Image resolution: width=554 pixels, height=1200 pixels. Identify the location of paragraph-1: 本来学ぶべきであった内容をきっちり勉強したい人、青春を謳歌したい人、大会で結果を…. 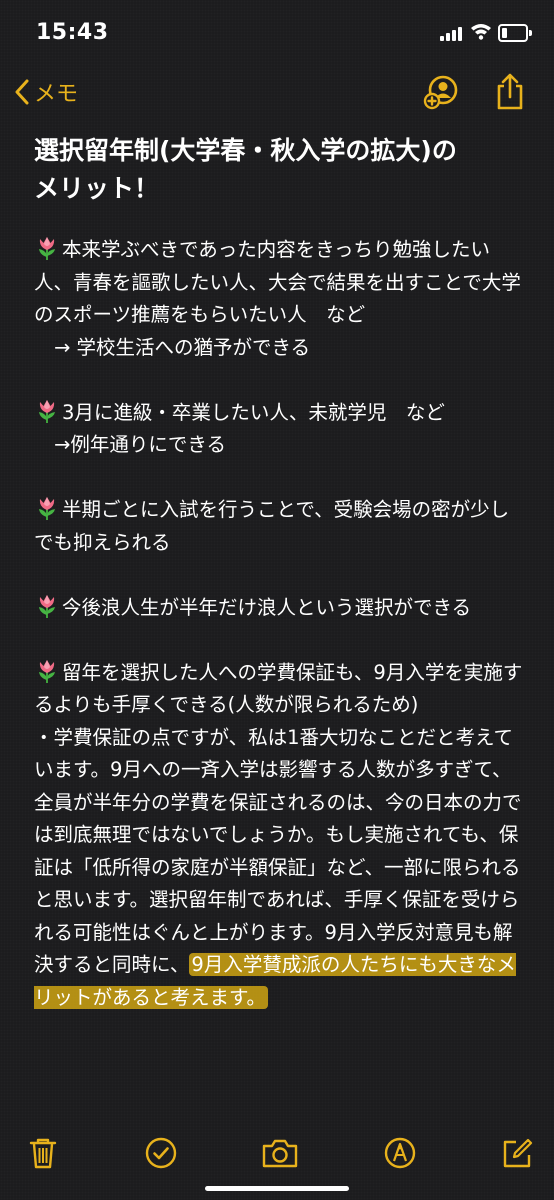
(279, 283).